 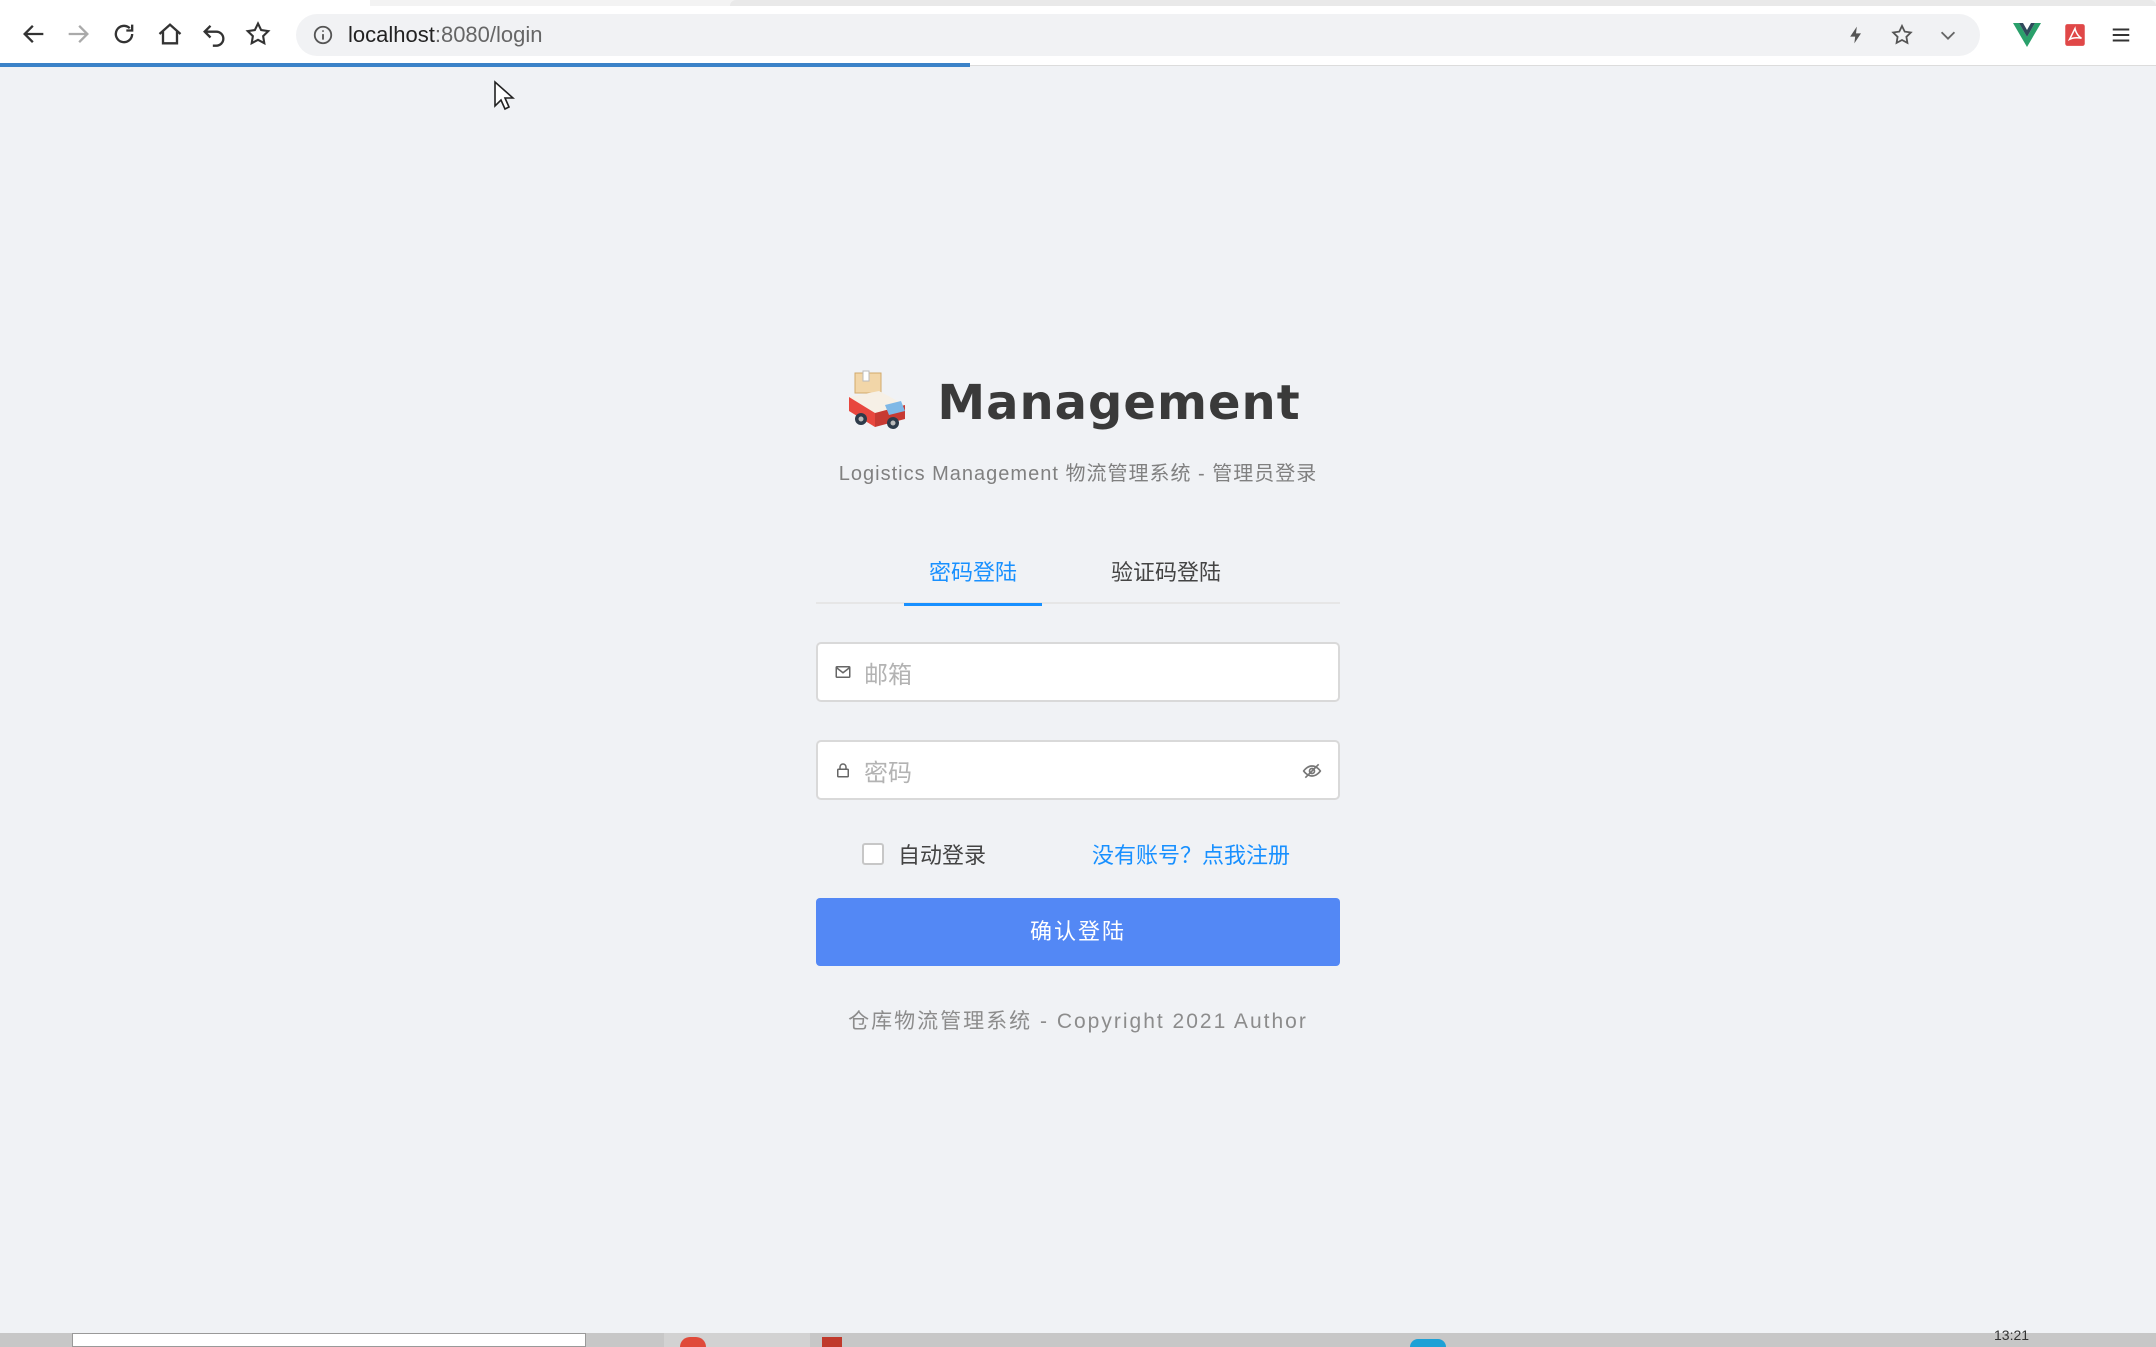 I want to click on taskbar-clock: 13:21, so click(x=2012, y=1335).